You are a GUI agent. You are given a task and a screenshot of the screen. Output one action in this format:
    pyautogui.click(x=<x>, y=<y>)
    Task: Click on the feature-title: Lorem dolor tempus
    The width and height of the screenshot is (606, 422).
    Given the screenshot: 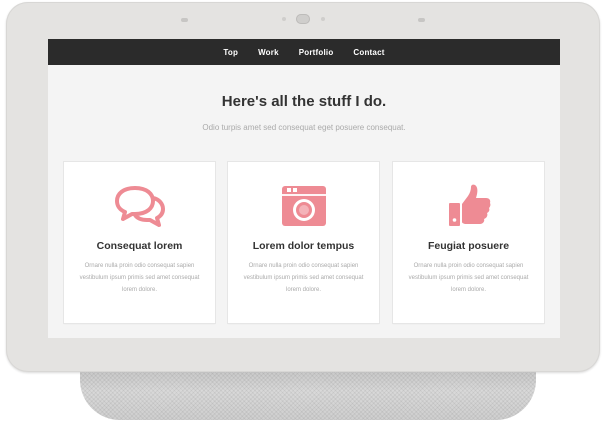 What is the action you would take?
    pyautogui.click(x=303, y=246)
    